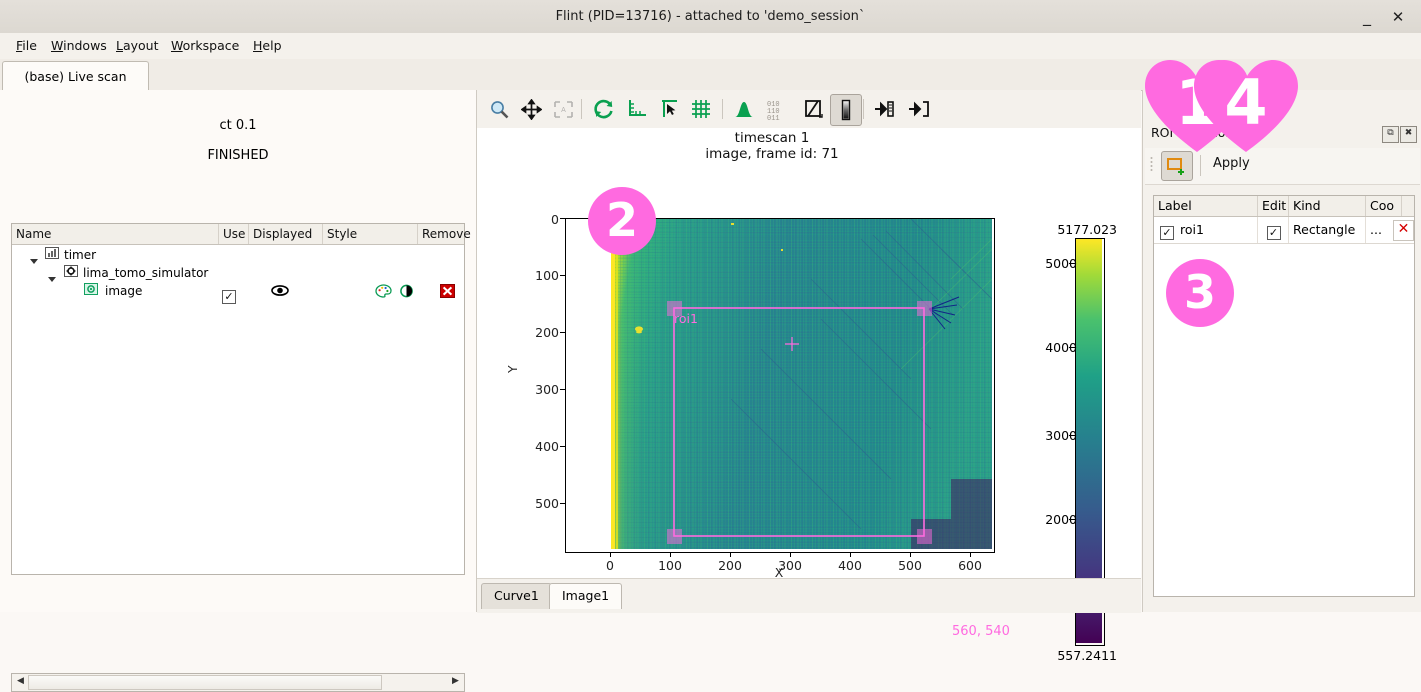 The width and height of the screenshot is (1421, 692). I want to click on roi-table-header: Label Edit Kind Coo, so click(1284, 206).